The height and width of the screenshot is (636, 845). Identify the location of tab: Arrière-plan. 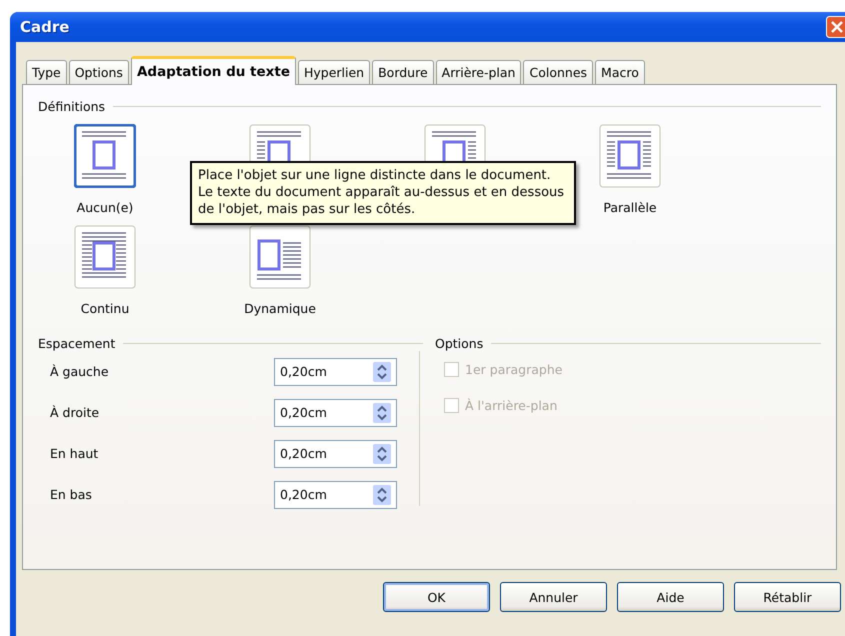
(479, 72).